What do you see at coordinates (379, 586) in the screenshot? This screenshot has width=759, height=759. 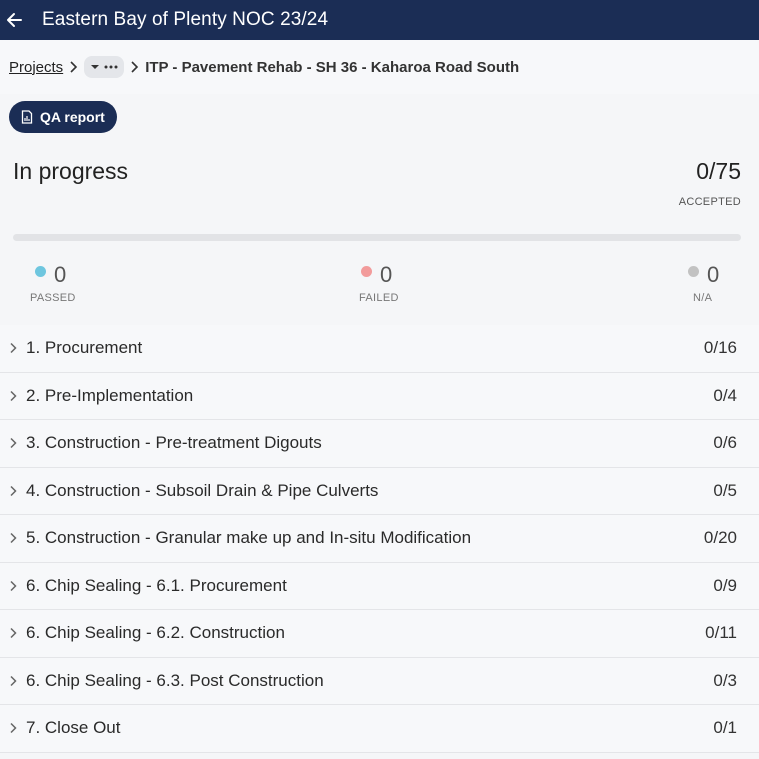 I see `section-row: 6. Chip Sealing - 6.1. Procurement 0/9` at bounding box center [379, 586].